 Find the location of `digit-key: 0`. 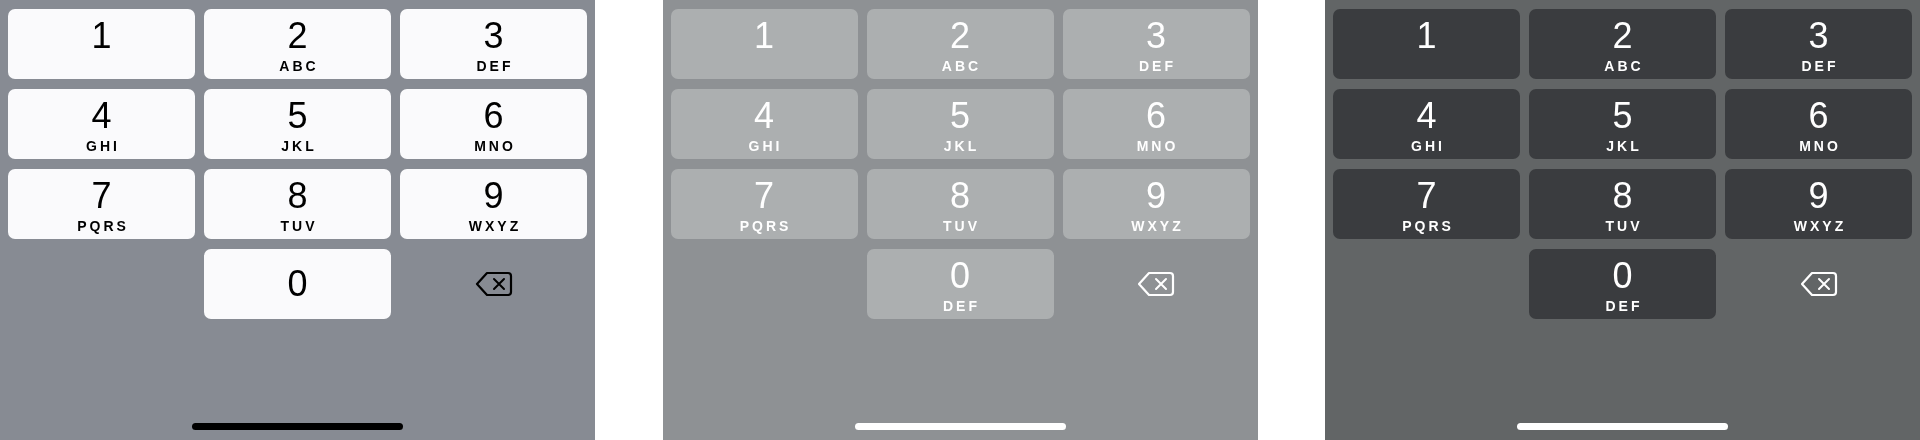

digit-key: 0 is located at coordinates (297, 284).